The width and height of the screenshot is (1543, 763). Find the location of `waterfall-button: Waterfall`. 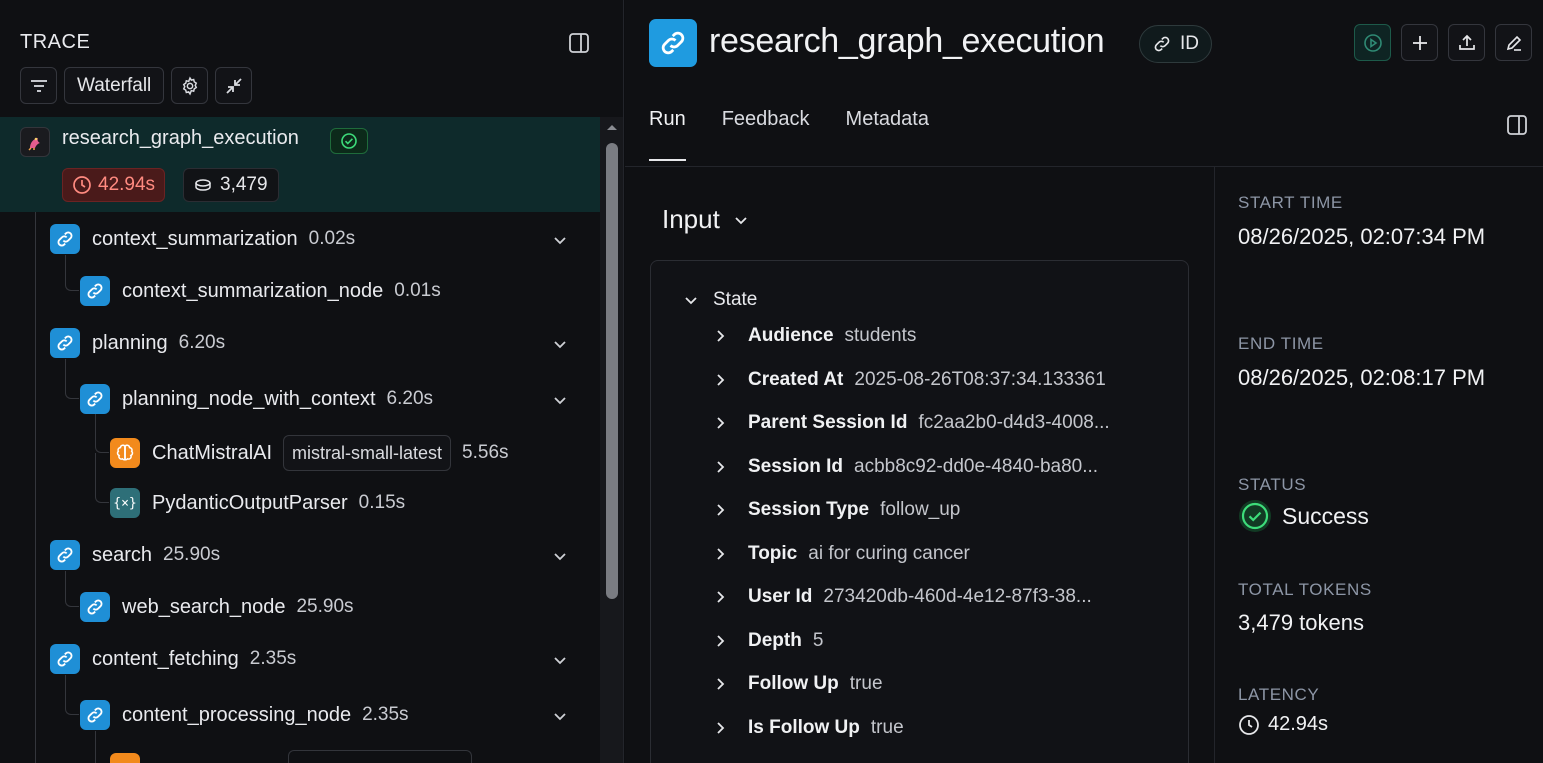

waterfall-button: Waterfall is located at coordinates (114, 85).